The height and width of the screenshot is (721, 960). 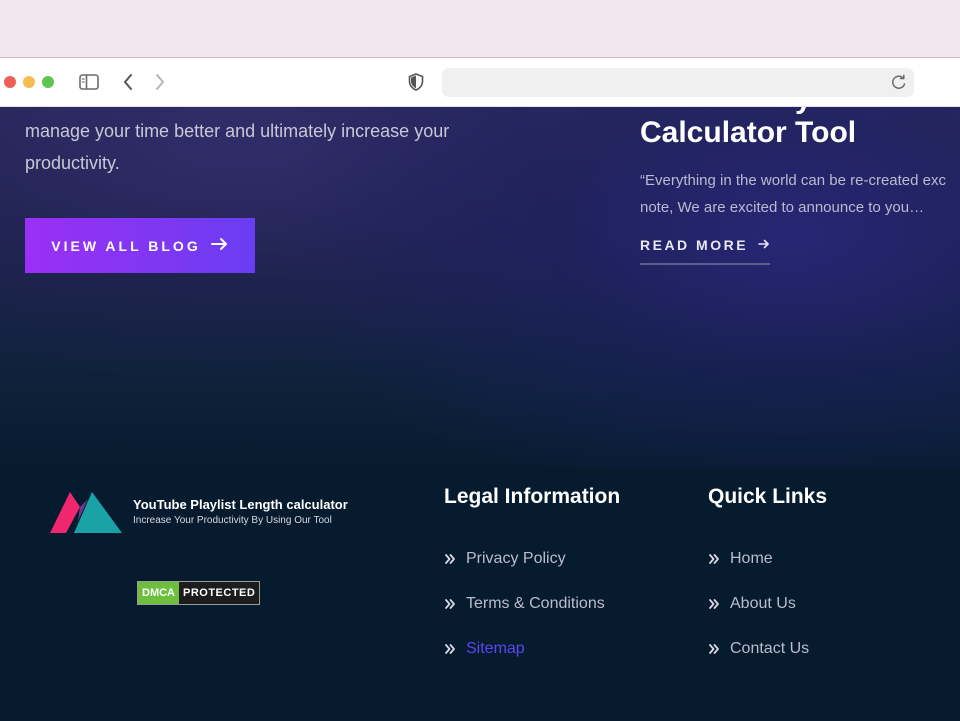 I want to click on back-icon, so click(x=128, y=82).